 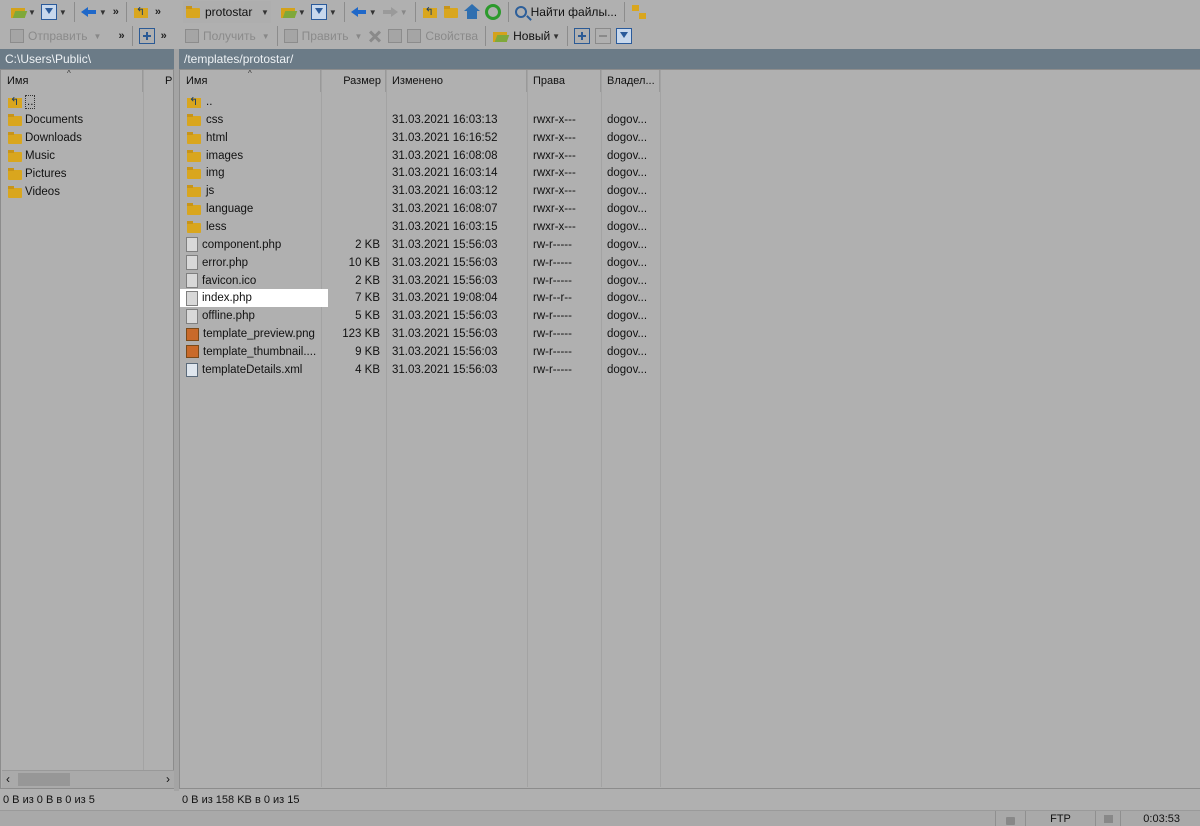 I want to click on forward-button: ▼, so click(x=395, y=12).